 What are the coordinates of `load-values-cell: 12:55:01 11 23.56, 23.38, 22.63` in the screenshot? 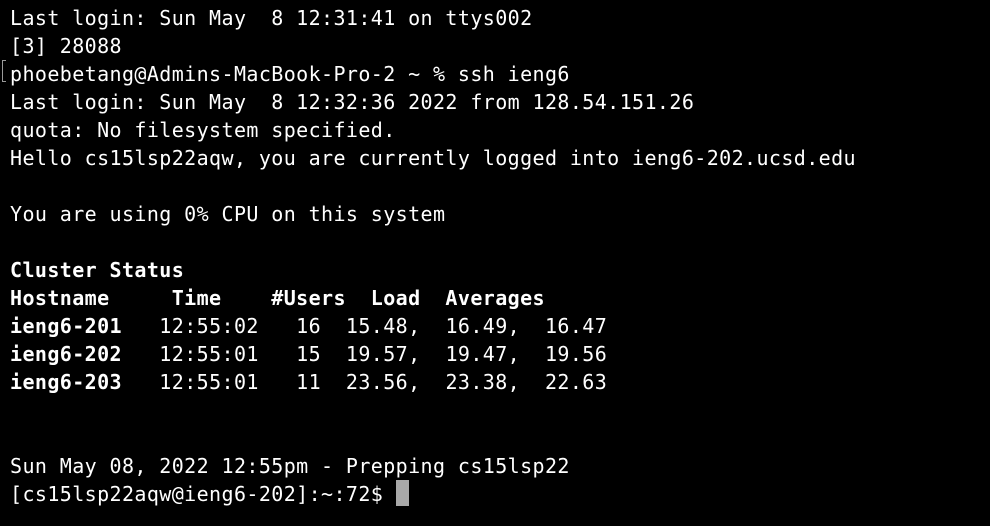 It's located at (364, 382).